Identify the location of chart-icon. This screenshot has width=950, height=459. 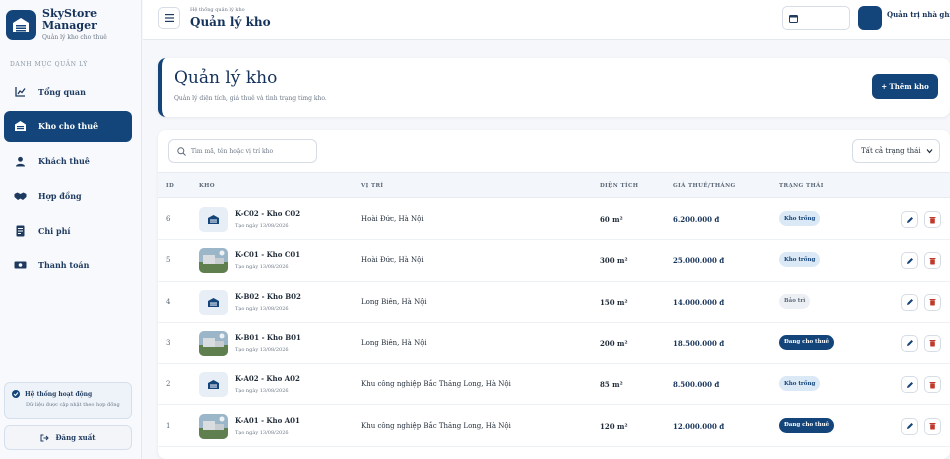
(20, 92).